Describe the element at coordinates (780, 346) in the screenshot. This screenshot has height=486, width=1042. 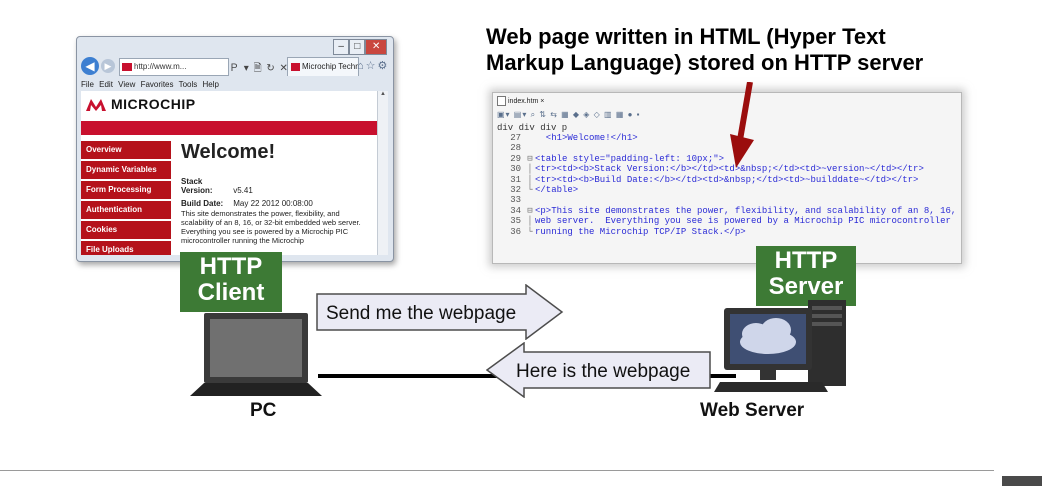
I see `server-icon` at that location.